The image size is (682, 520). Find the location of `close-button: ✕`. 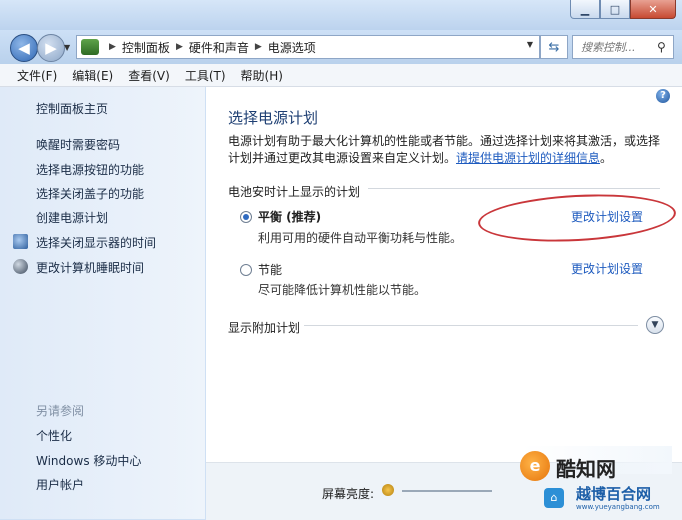

close-button: ✕ is located at coordinates (653, 9).